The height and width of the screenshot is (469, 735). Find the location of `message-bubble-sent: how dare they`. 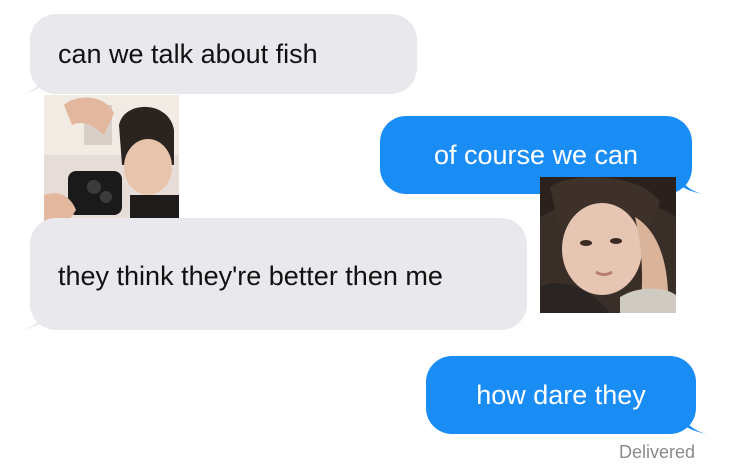

message-bubble-sent: how dare they is located at coordinates (566, 395).